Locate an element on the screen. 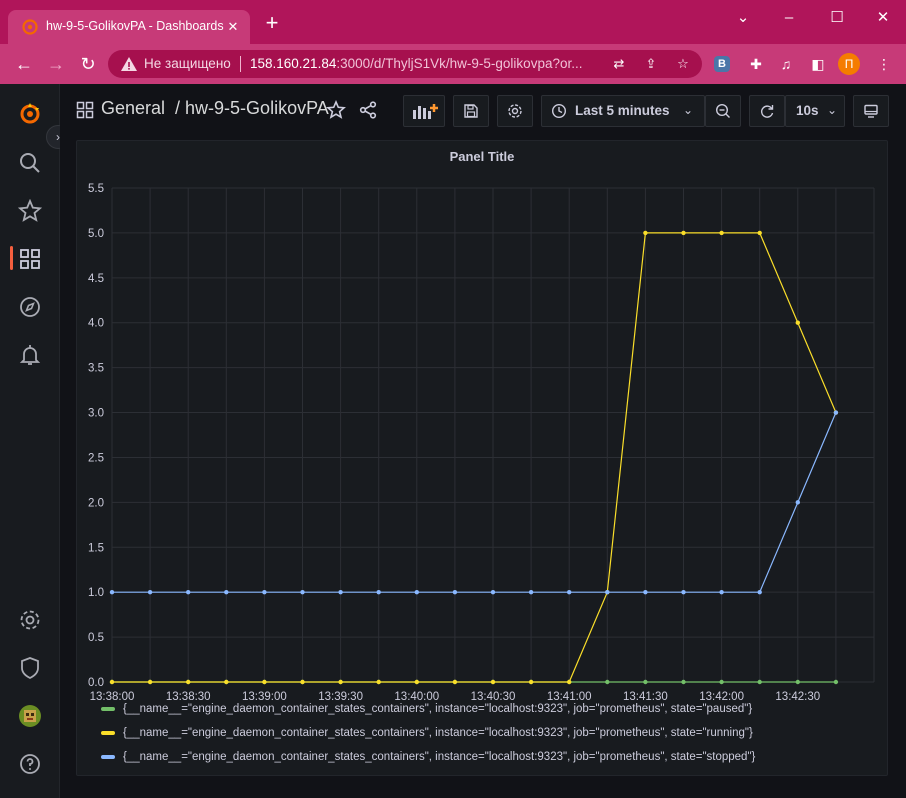 The image size is (906, 798). sidepanel-icon: ◧ is located at coordinates (818, 64).